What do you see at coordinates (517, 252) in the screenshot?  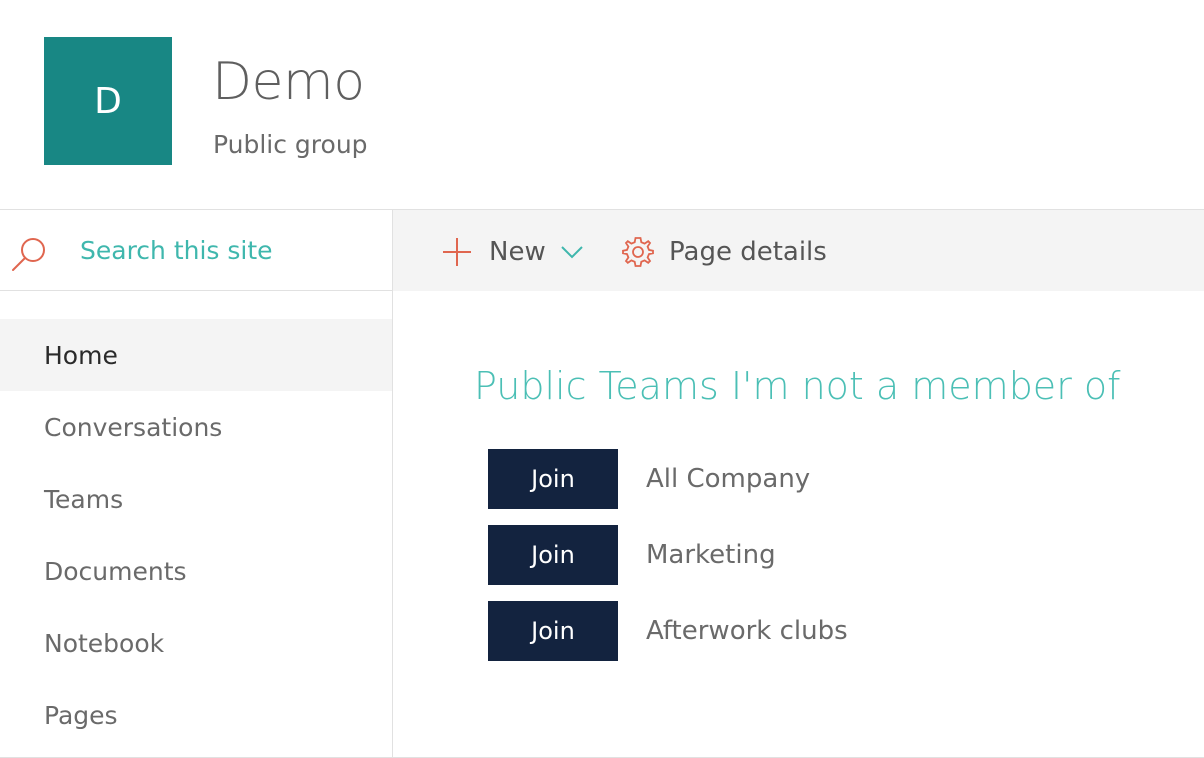 I see `new-button-label: New` at bounding box center [517, 252].